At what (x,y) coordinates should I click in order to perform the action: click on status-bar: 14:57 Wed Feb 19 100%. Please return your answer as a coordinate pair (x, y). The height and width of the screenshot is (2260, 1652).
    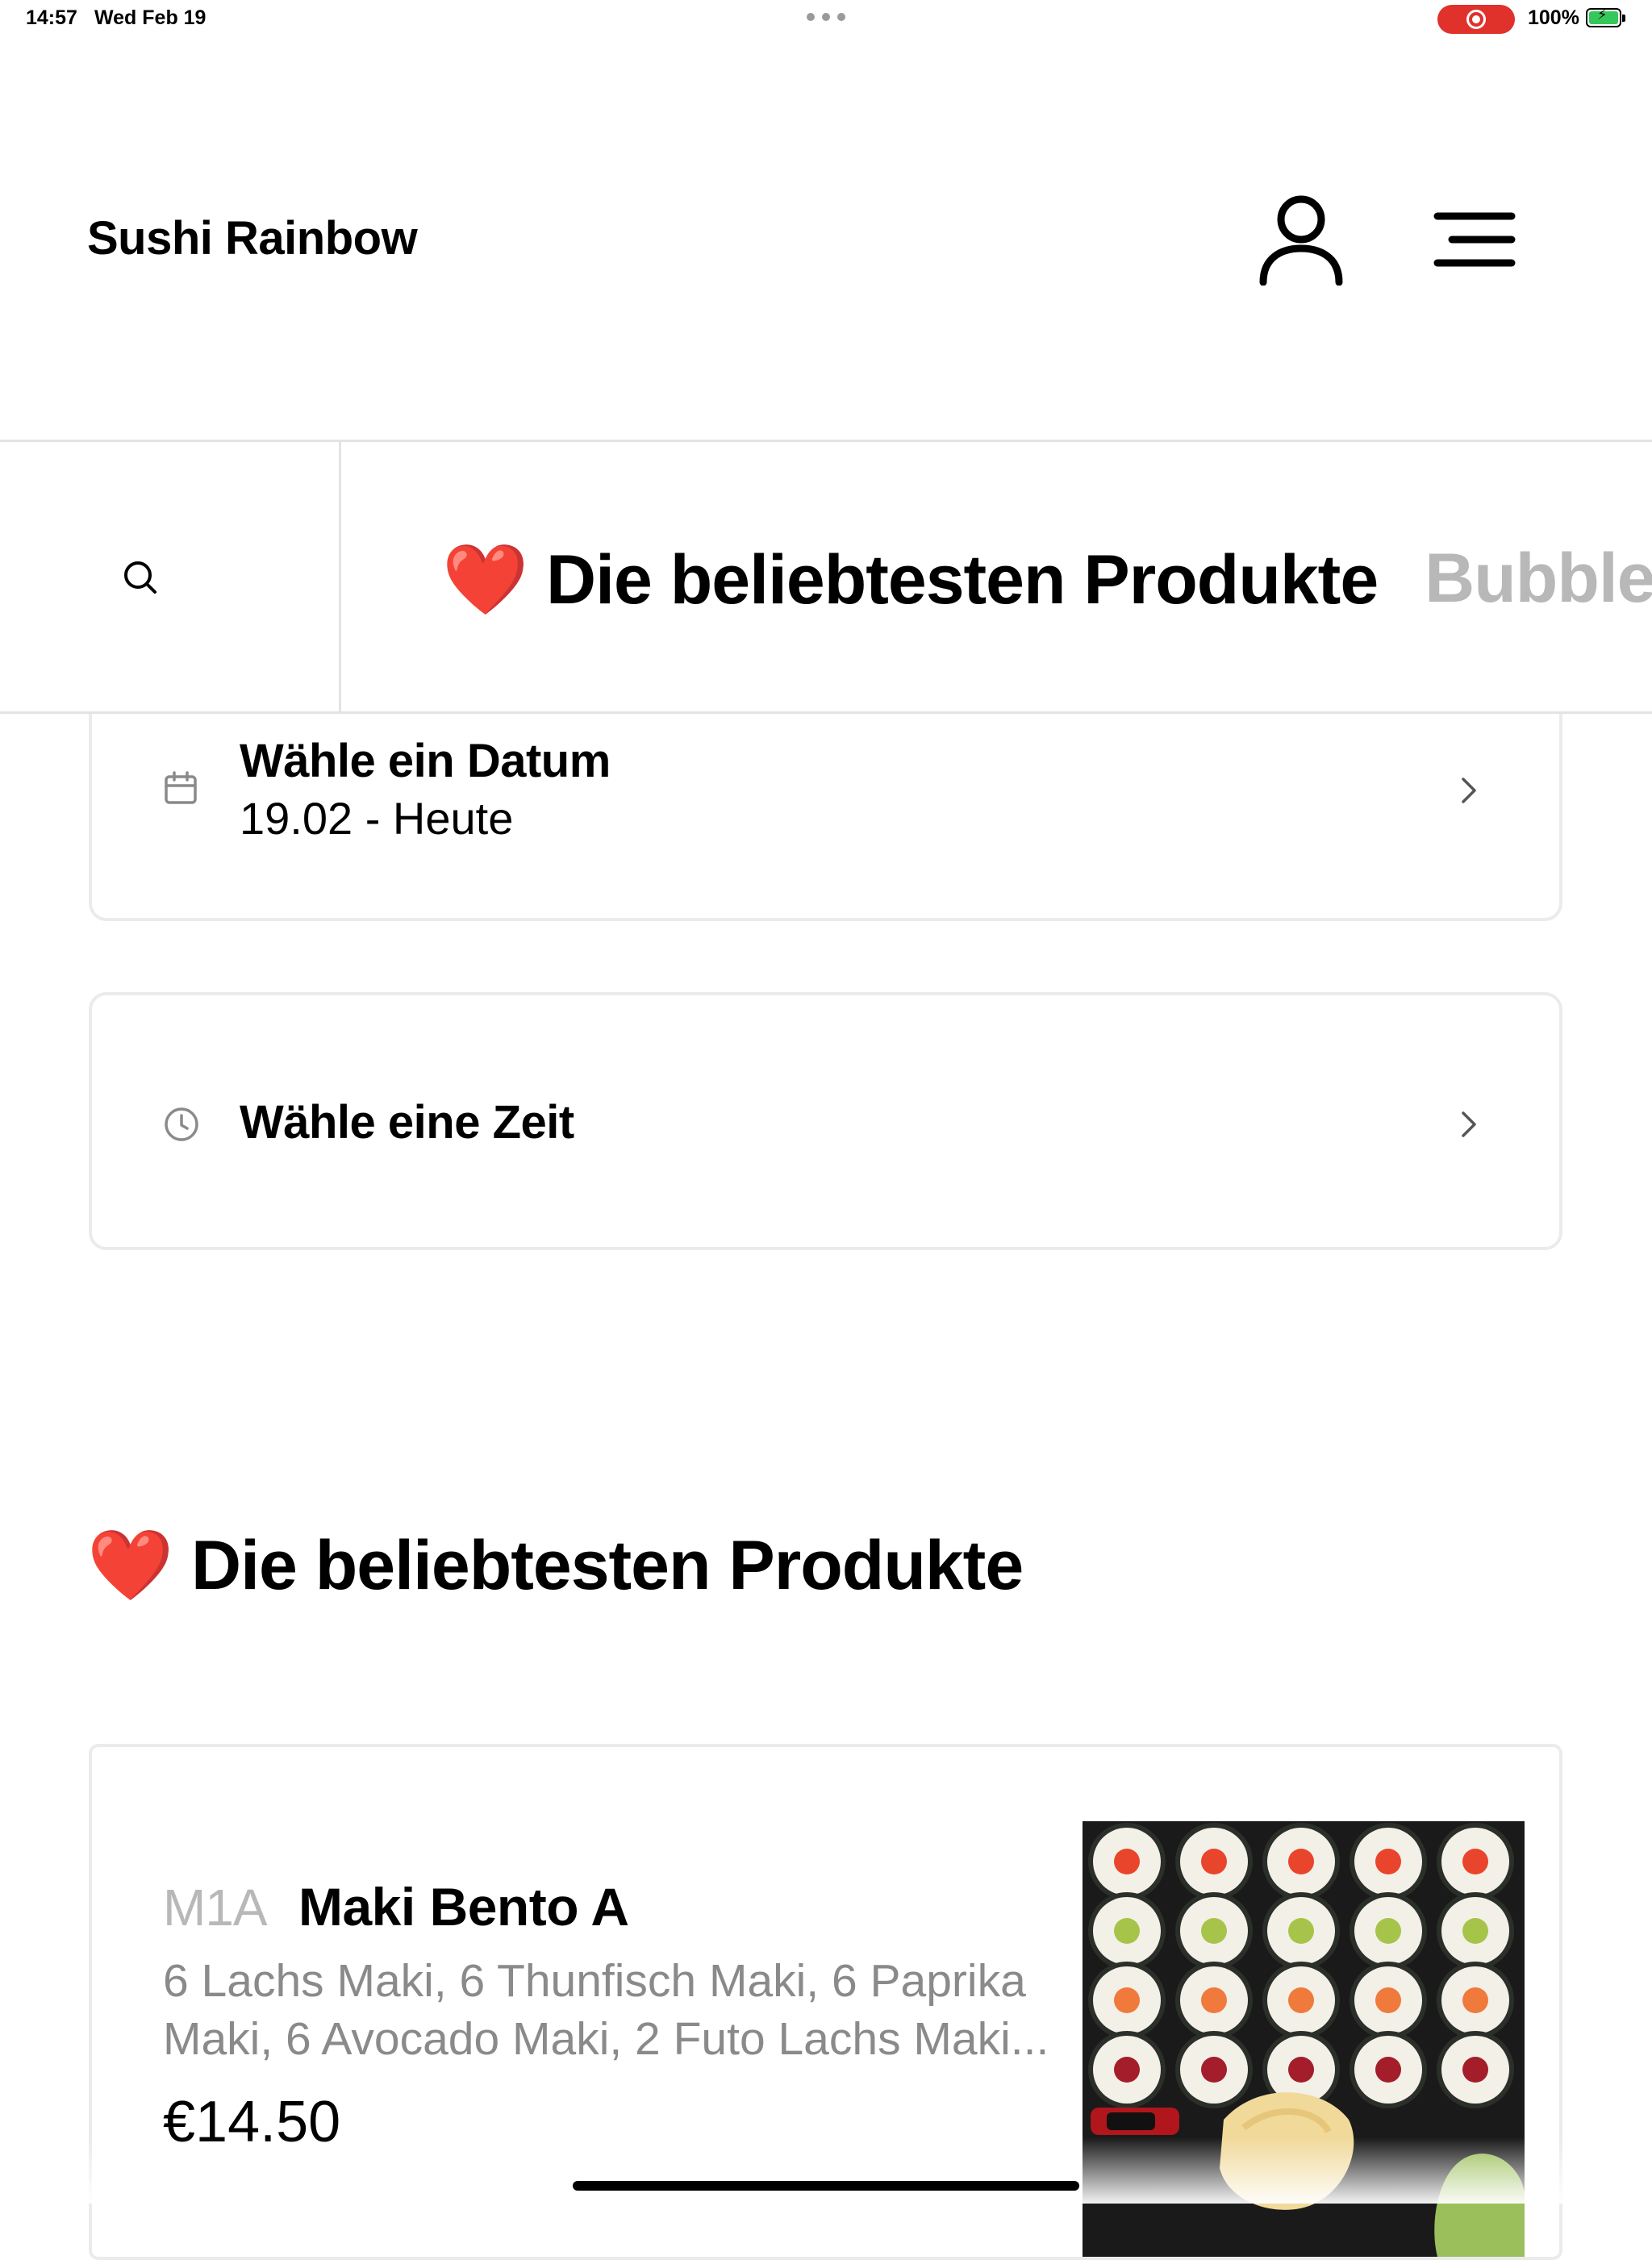
    Looking at the image, I should click on (826, 19).